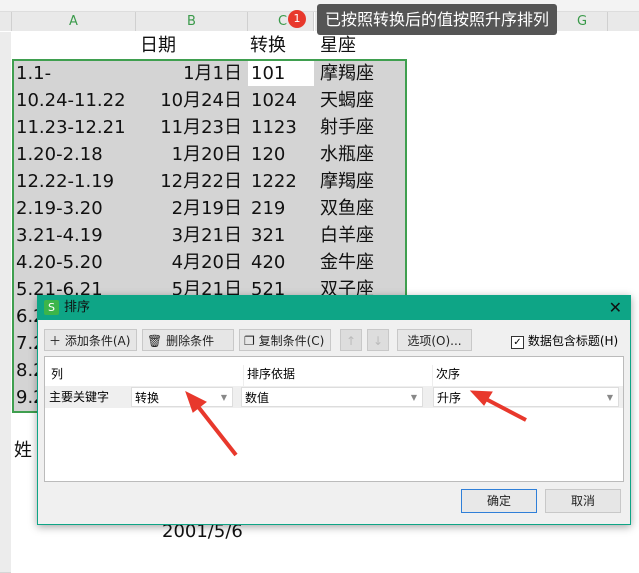  Describe the element at coordinates (5, 559) in the screenshot. I see `row-number` at that location.